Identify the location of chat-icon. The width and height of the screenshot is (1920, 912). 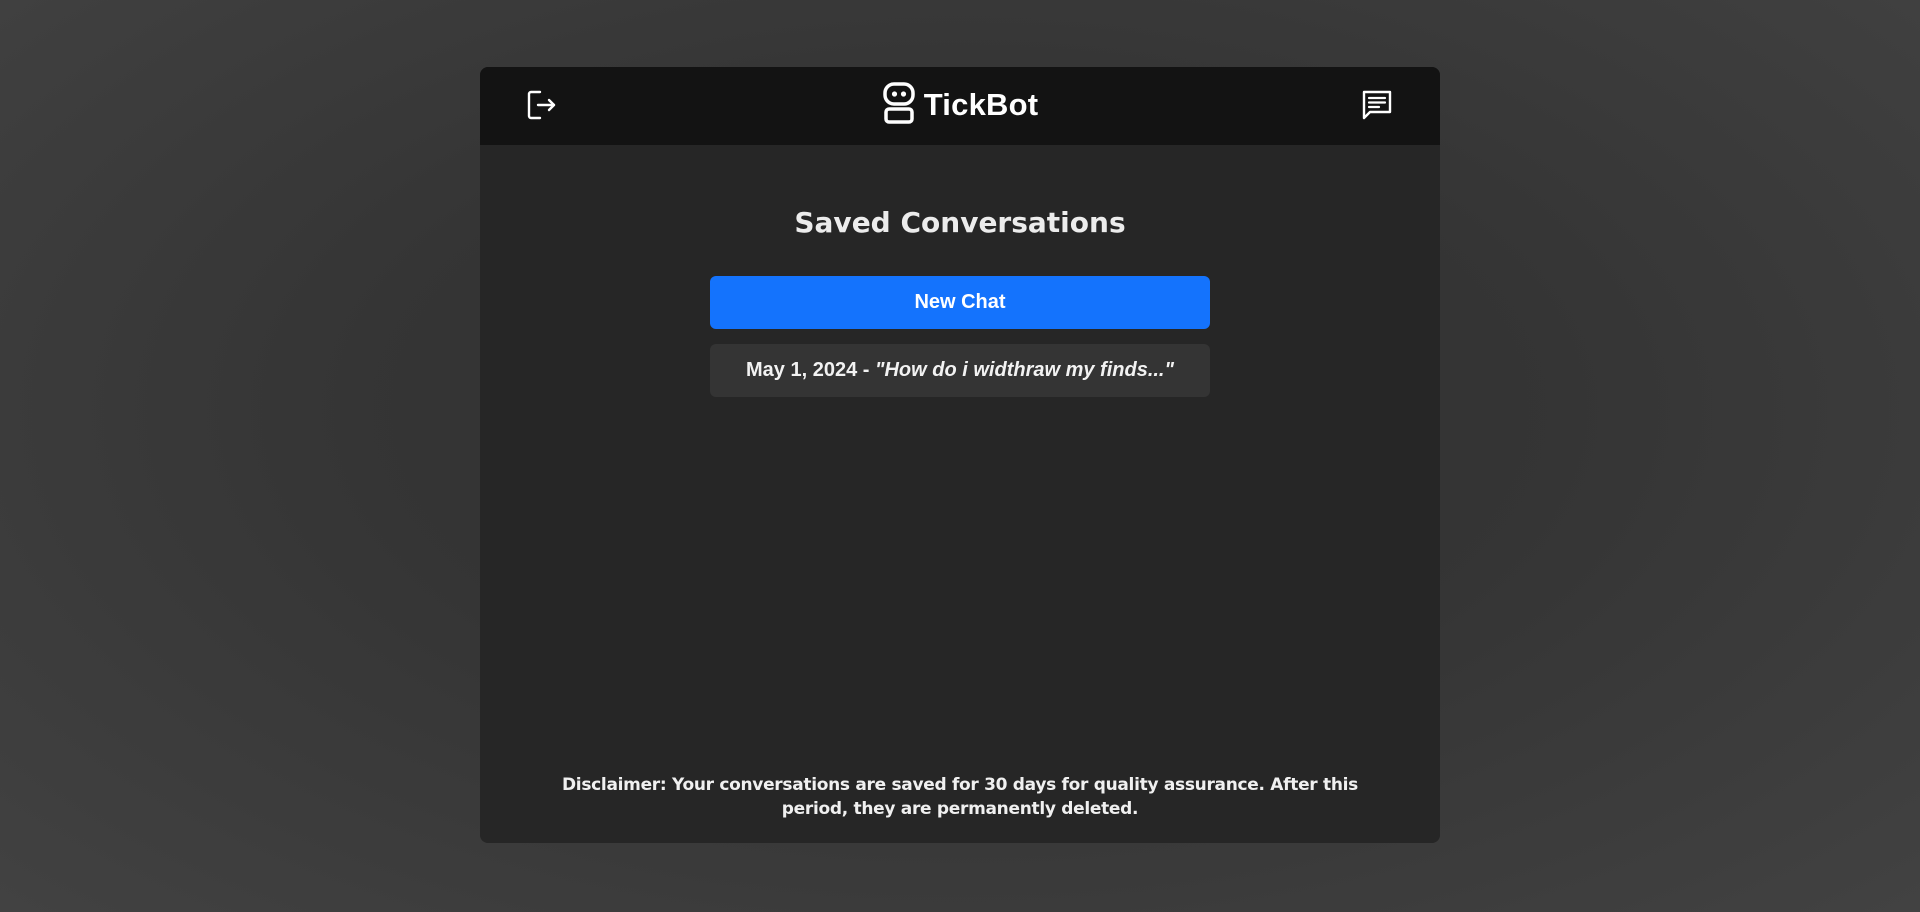
(1377, 107).